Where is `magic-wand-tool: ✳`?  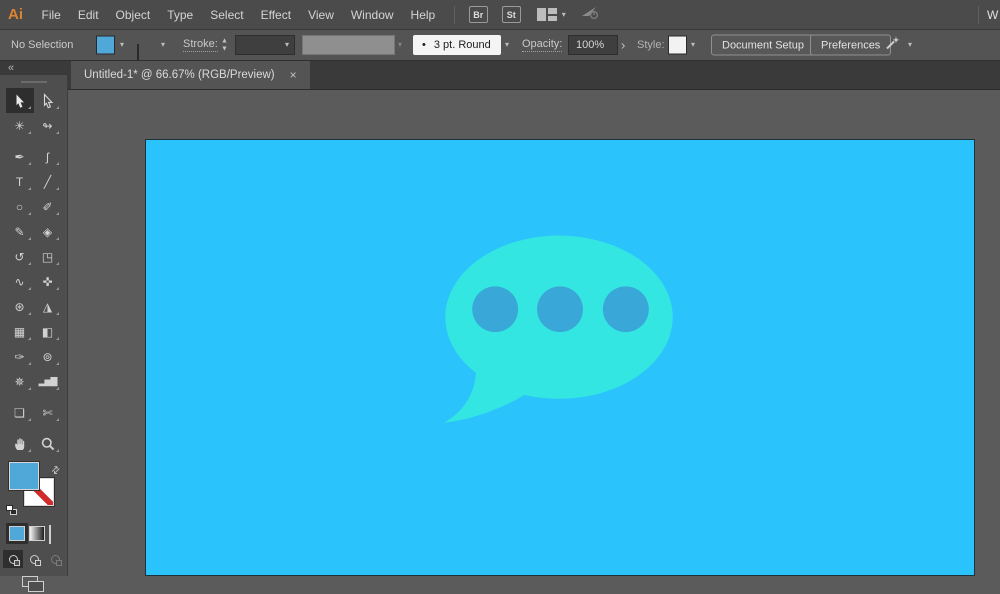
magic-wand-tool: ✳ is located at coordinates (20, 125).